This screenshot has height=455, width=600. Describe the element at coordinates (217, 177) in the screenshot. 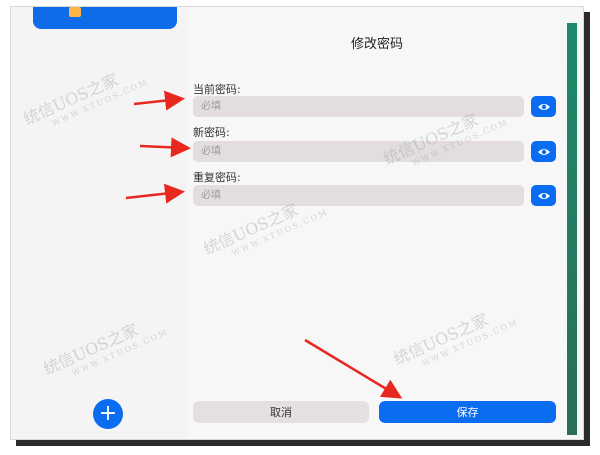

I see `repeat-password-label: 重复密码:` at that location.